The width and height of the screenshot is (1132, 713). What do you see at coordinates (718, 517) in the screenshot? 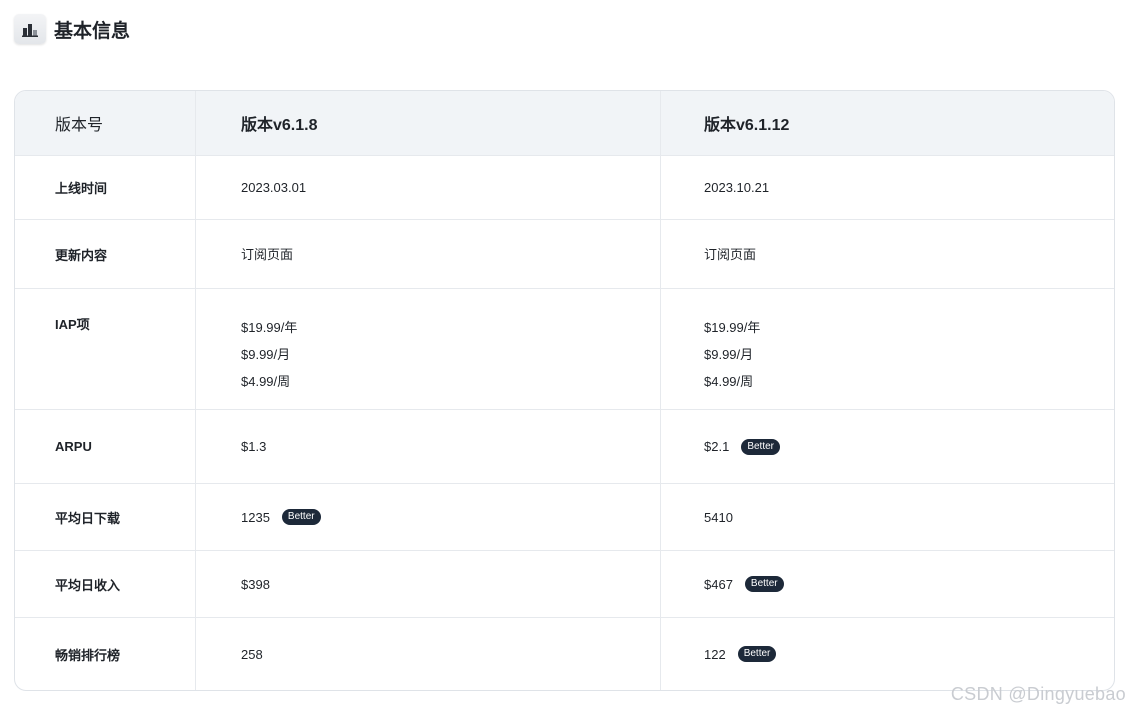
I see `cell-value: 5410` at bounding box center [718, 517].